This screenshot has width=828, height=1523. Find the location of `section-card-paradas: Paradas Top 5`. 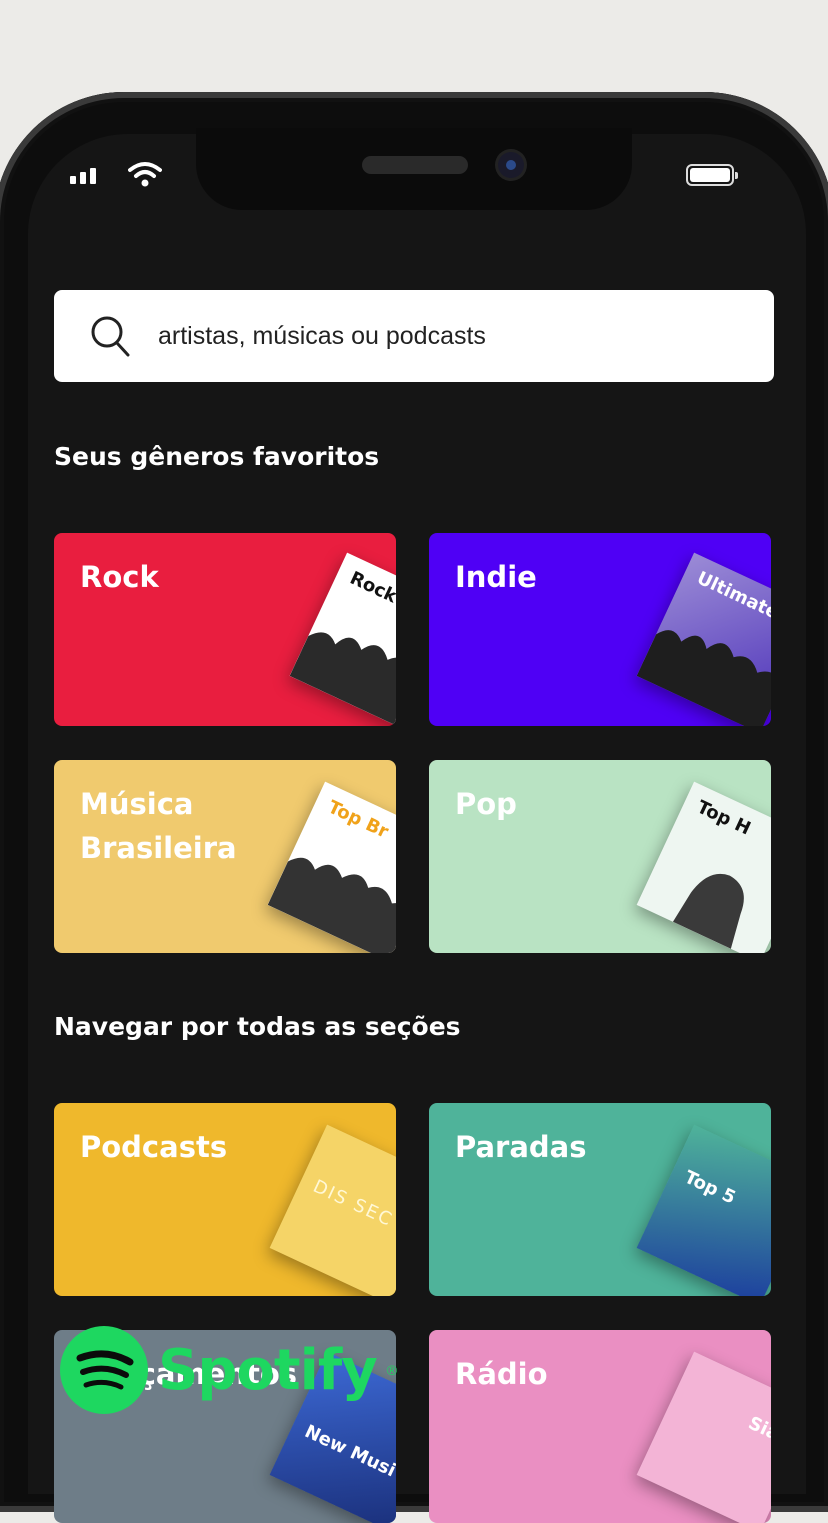

section-card-paradas: Paradas Top 5 is located at coordinates (600, 1199).